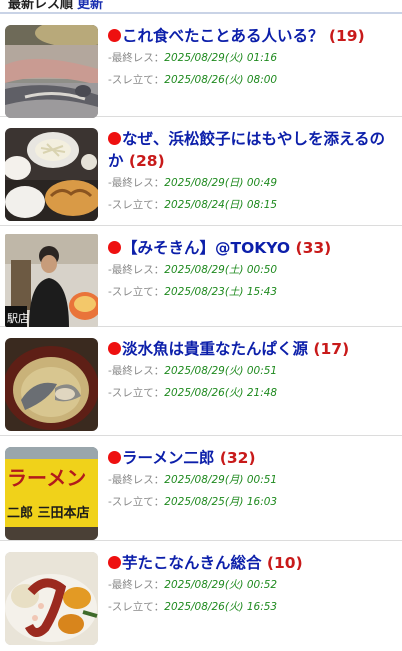 The image size is (402, 651). Describe the element at coordinates (346, 36) in the screenshot. I see `reply-count: (19)` at that location.